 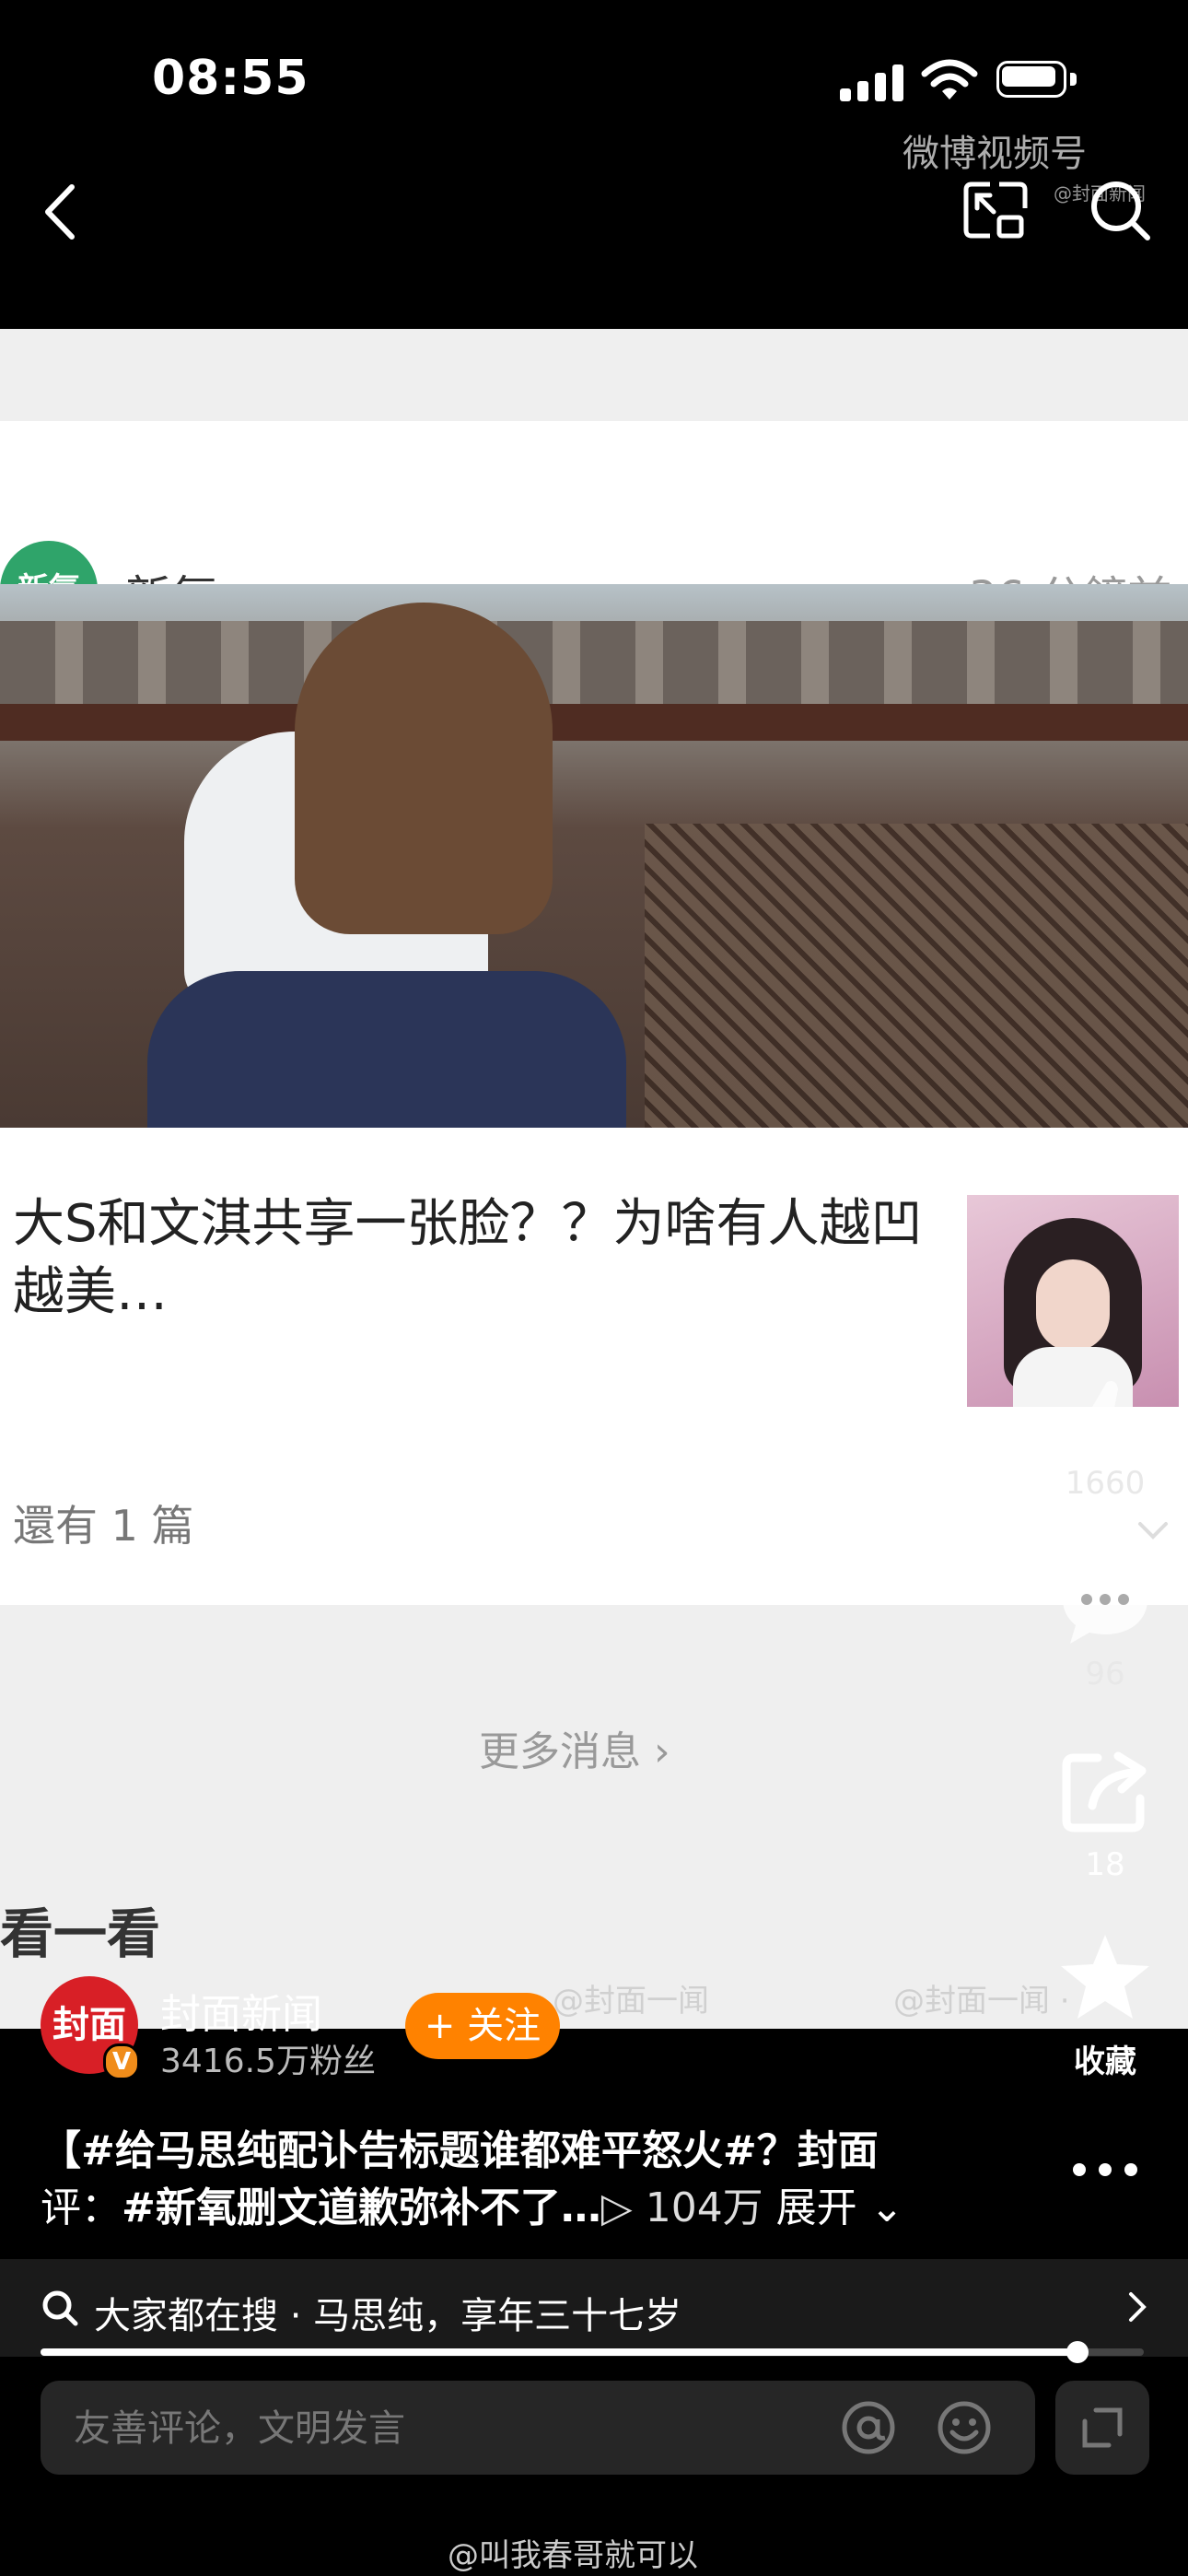 I want to click on caption-line-2: 评：#新氧删文道歉弥补不了…▷ 104万 展开 ⌄, so click(x=473, y=2203).